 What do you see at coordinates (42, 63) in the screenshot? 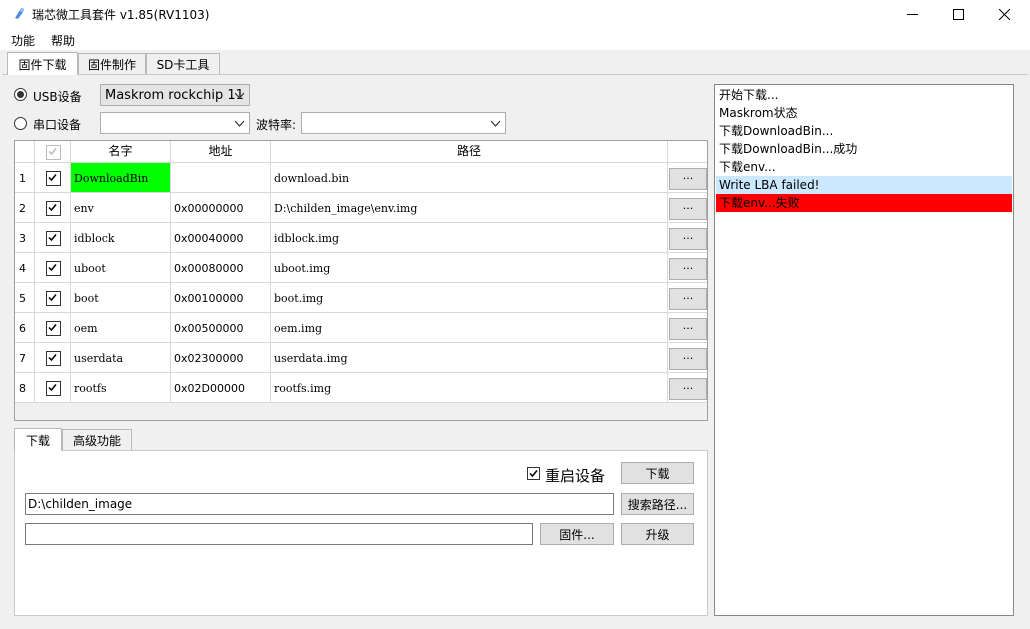
I see `tab-firmware-download: 固件下载` at bounding box center [42, 63].